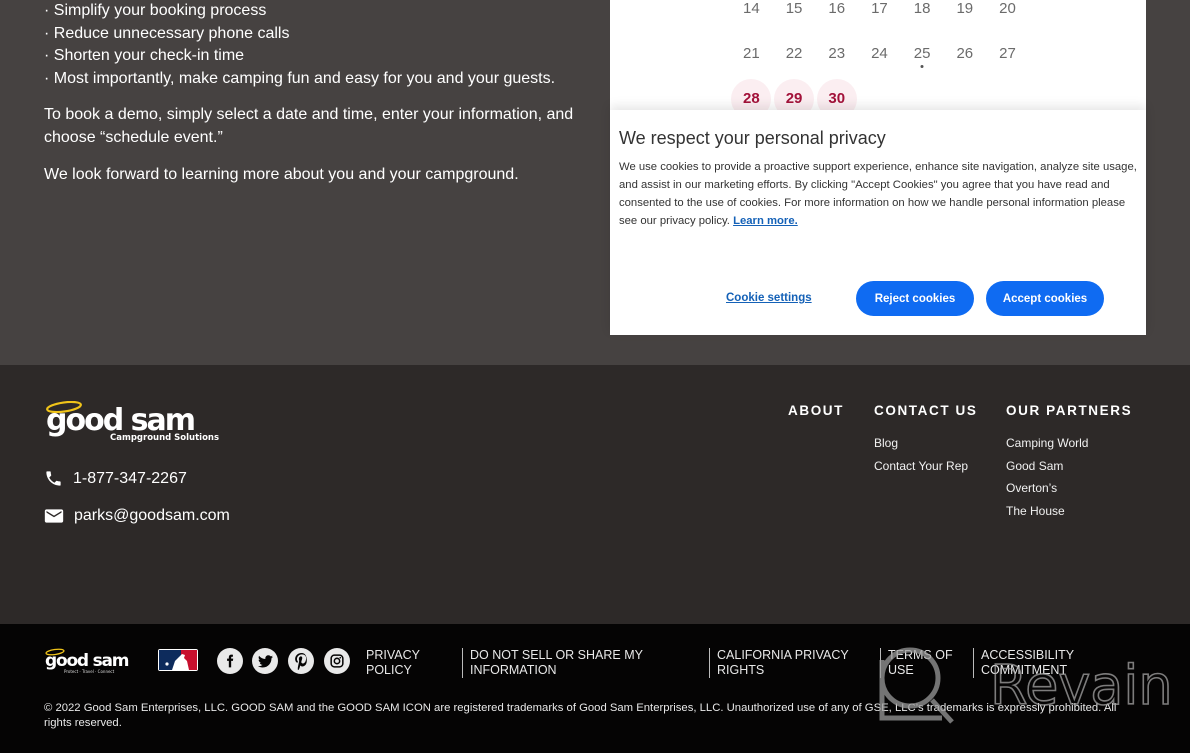  What do you see at coordinates (152, 515) in the screenshot?
I see `email-address: parks@goodsam.com` at bounding box center [152, 515].